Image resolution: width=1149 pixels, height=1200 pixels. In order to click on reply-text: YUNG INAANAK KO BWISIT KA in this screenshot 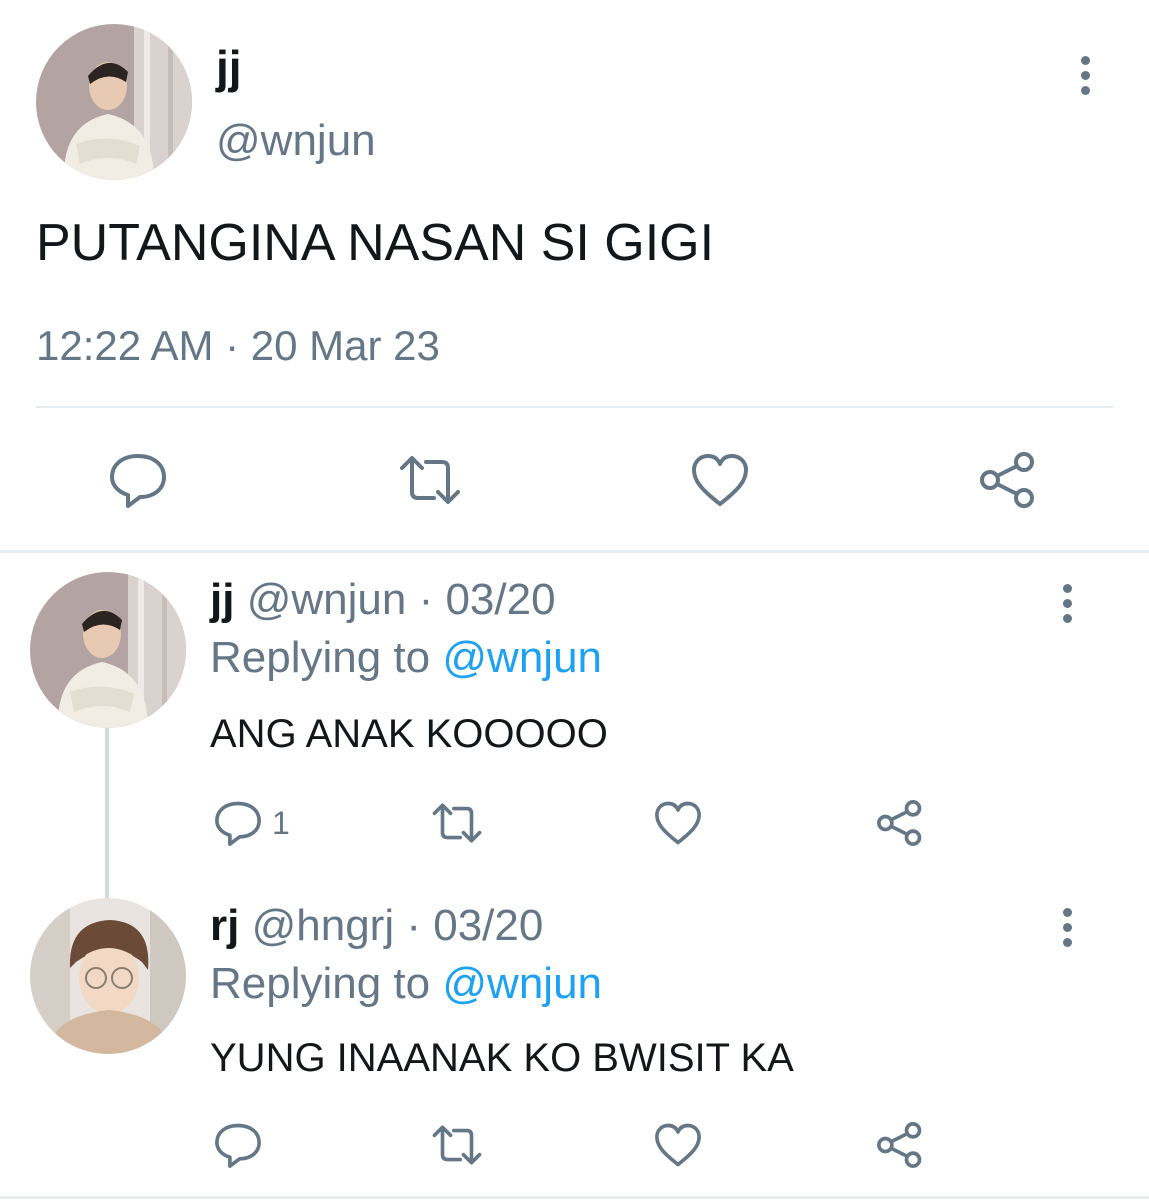, I will do `click(502, 1058)`.